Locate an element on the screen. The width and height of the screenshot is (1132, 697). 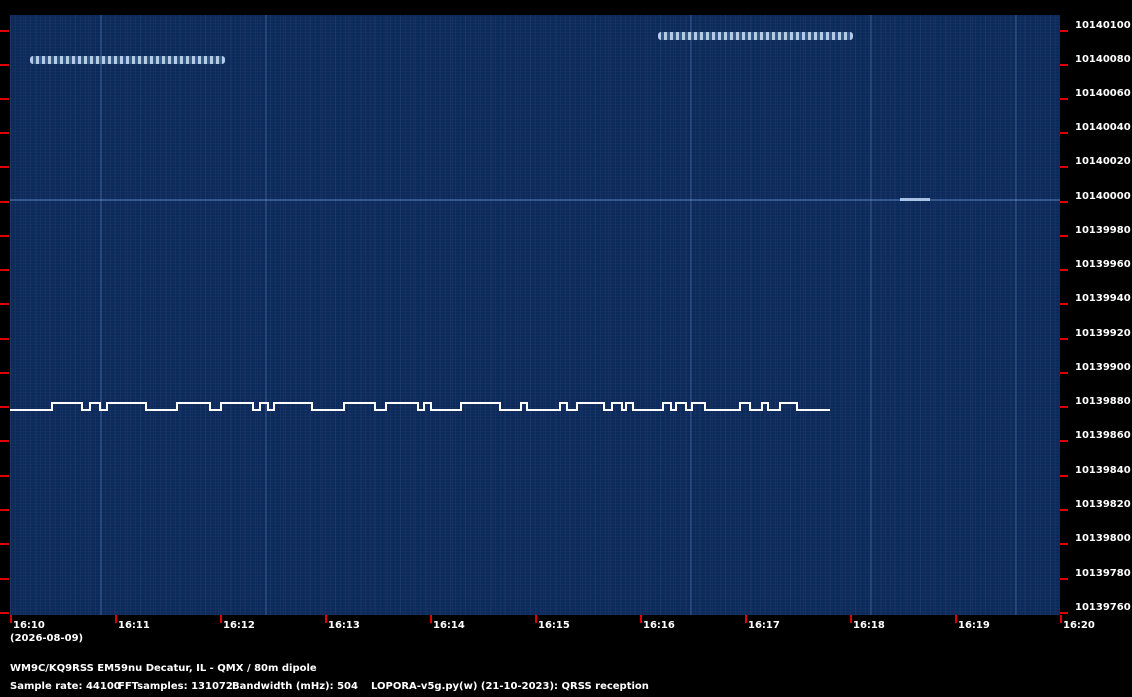
qrss-fsk-signal is located at coordinates (420, 406).